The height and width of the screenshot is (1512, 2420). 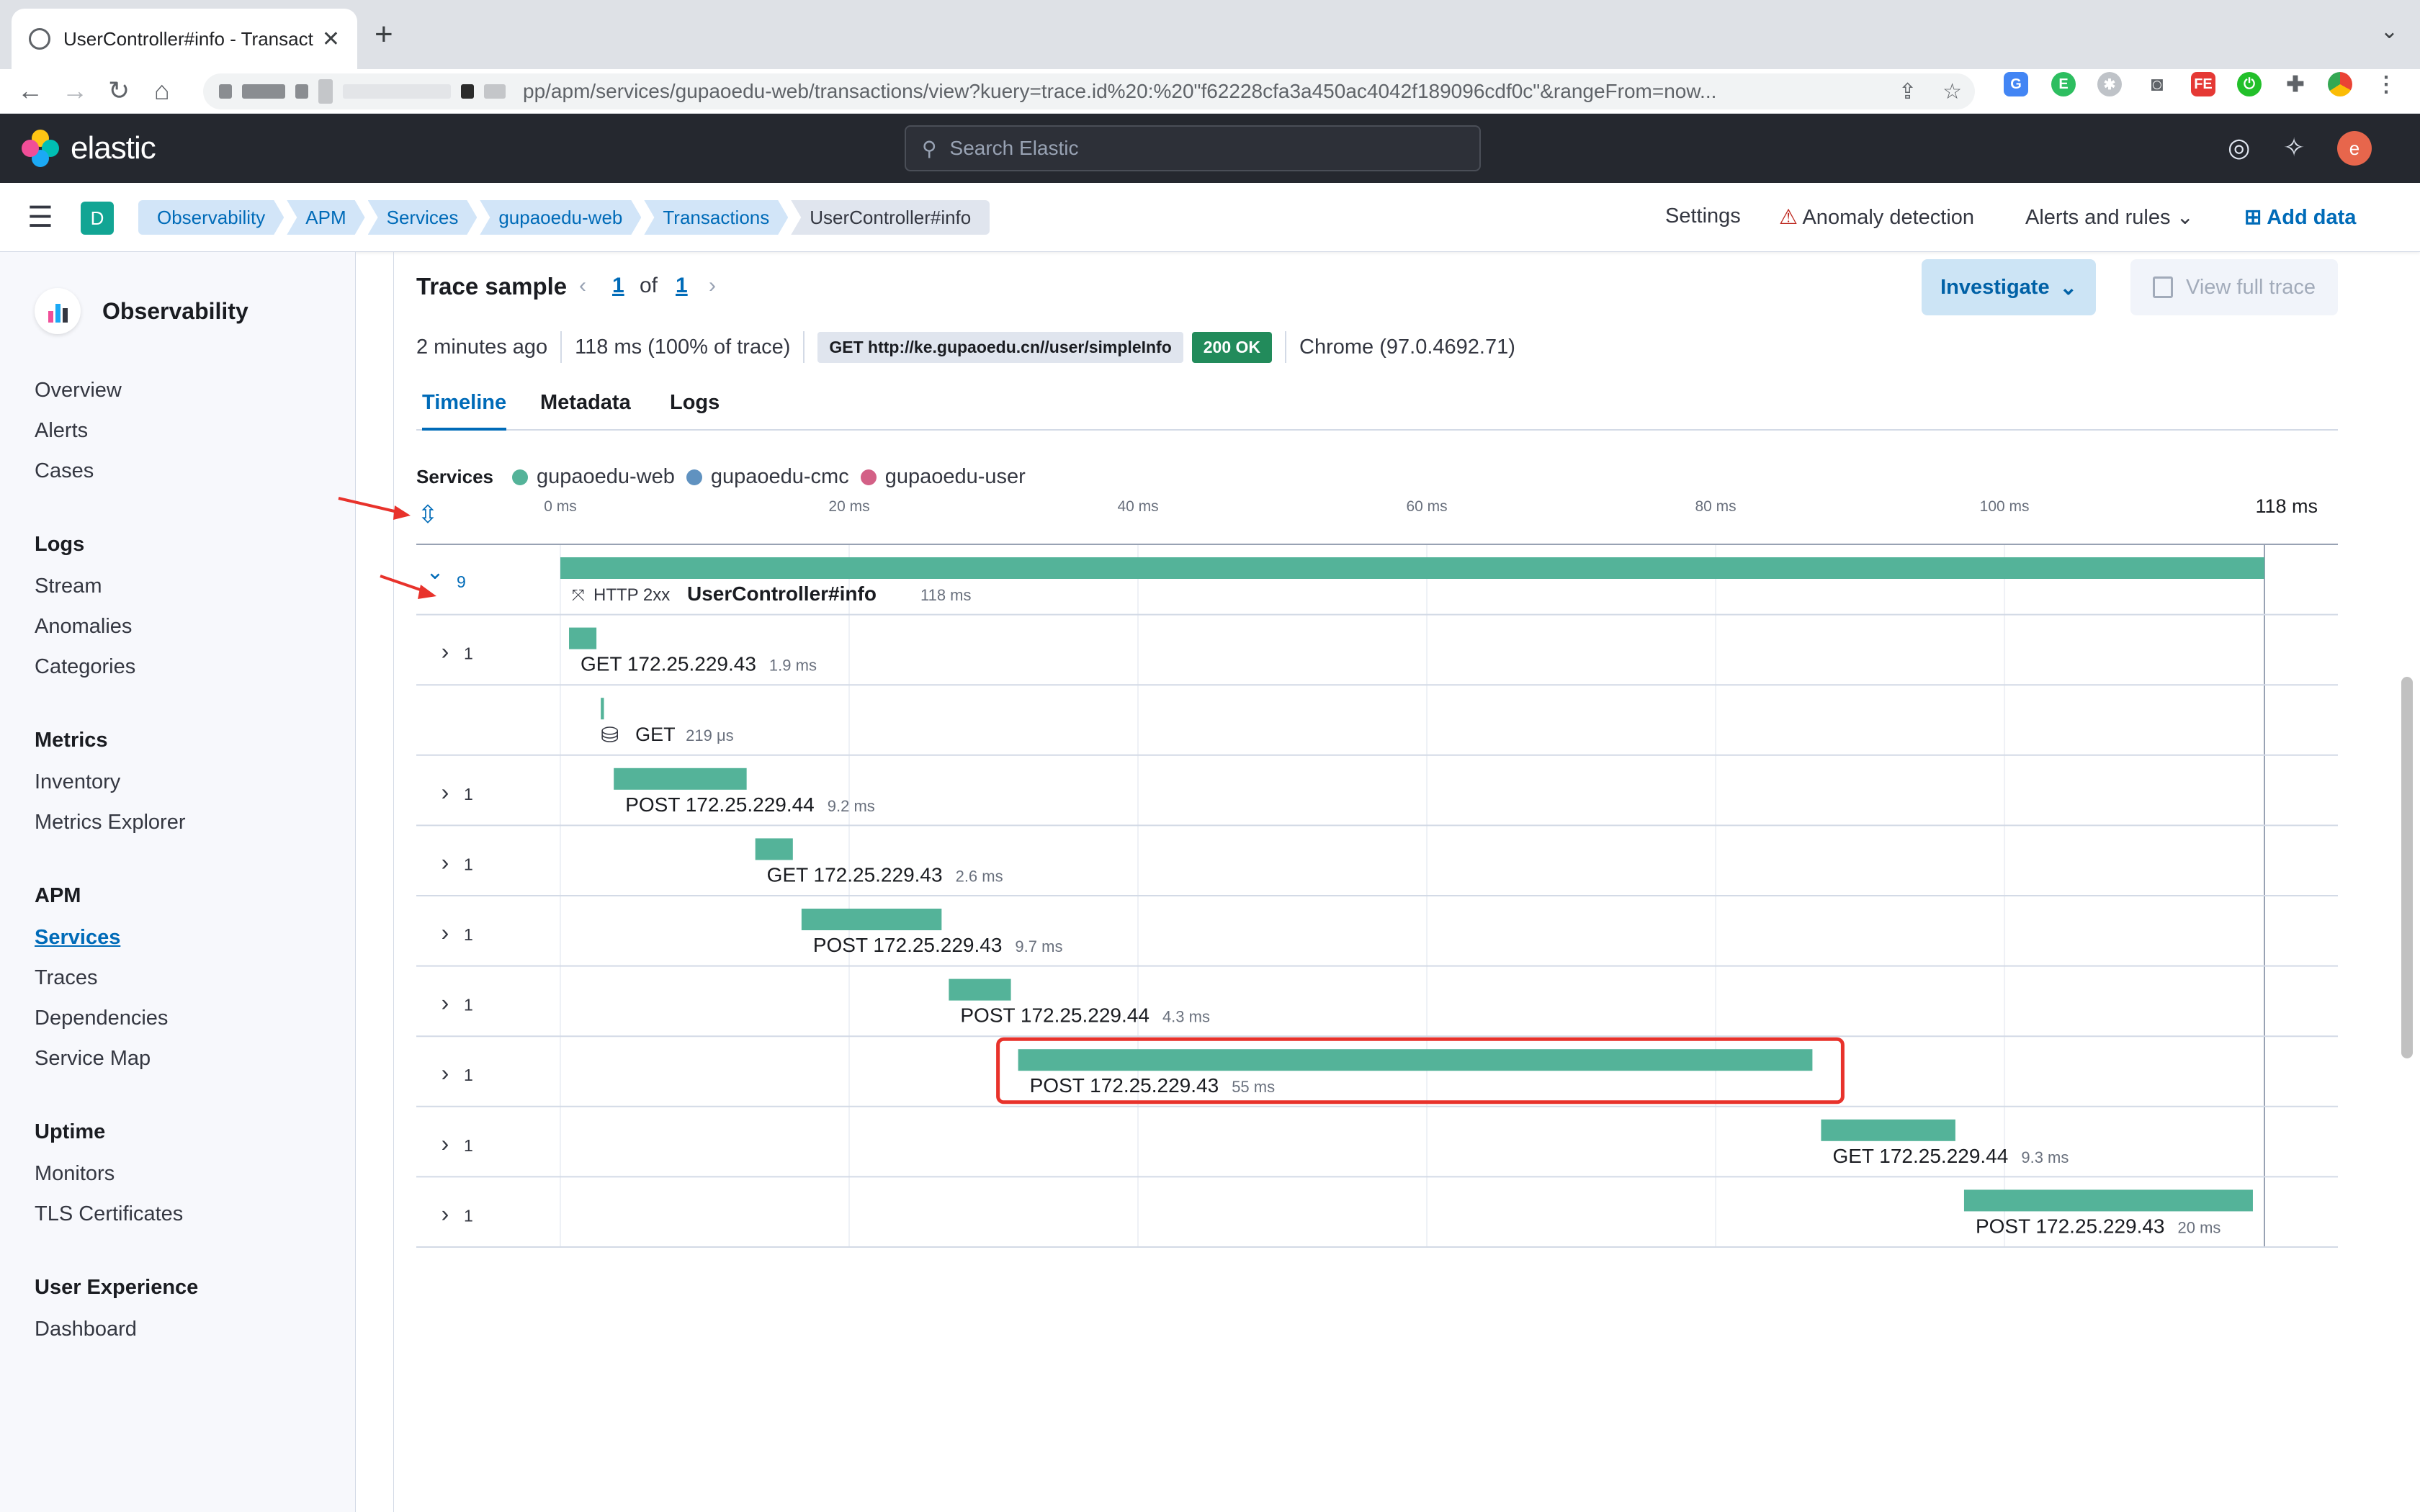 What do you see at coordinates (97, 218) in the screenshot?
I see `space-selector: D` at bounding box center [97, 218].